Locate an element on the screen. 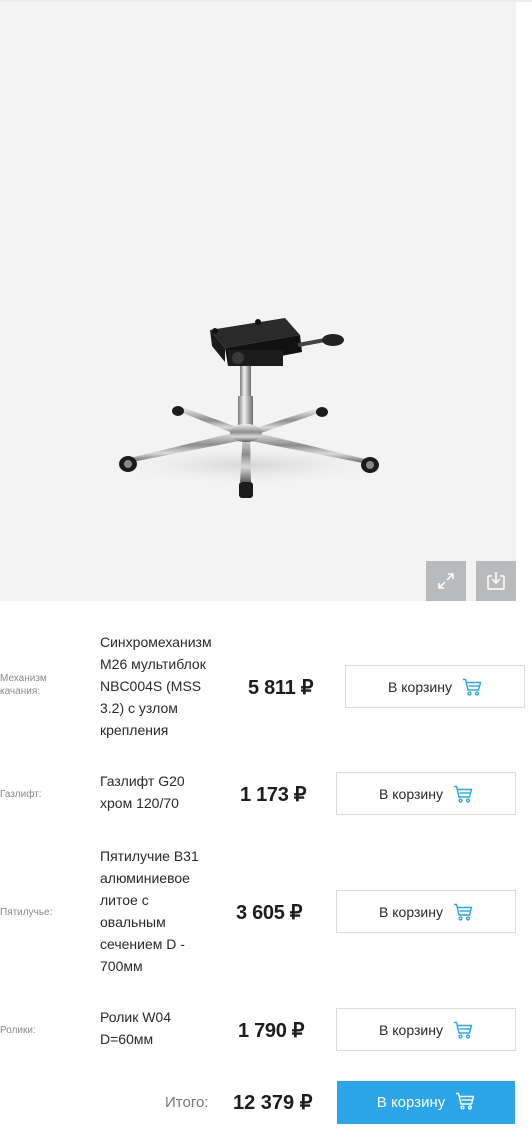  top-divider is located at coordinates (266, 1).